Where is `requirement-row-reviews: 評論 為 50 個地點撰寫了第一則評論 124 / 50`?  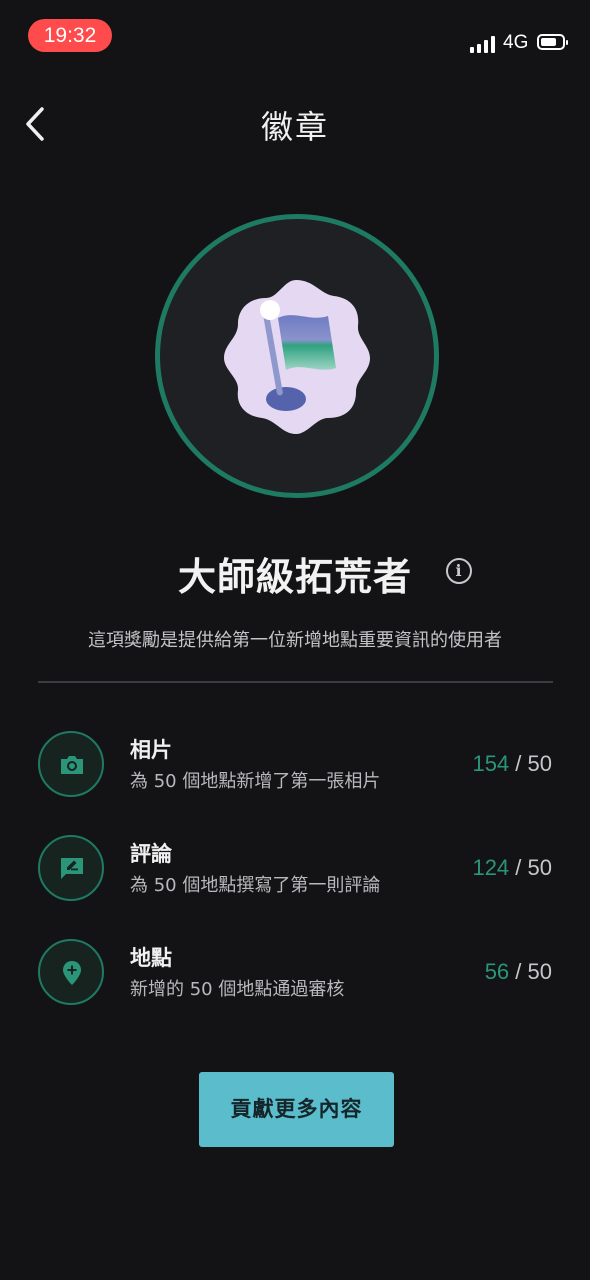 requirement-row-reviews: 評論 為 50 個地點撰寫了第一則評論 124 / 50 is located at coordinates (295, 870).